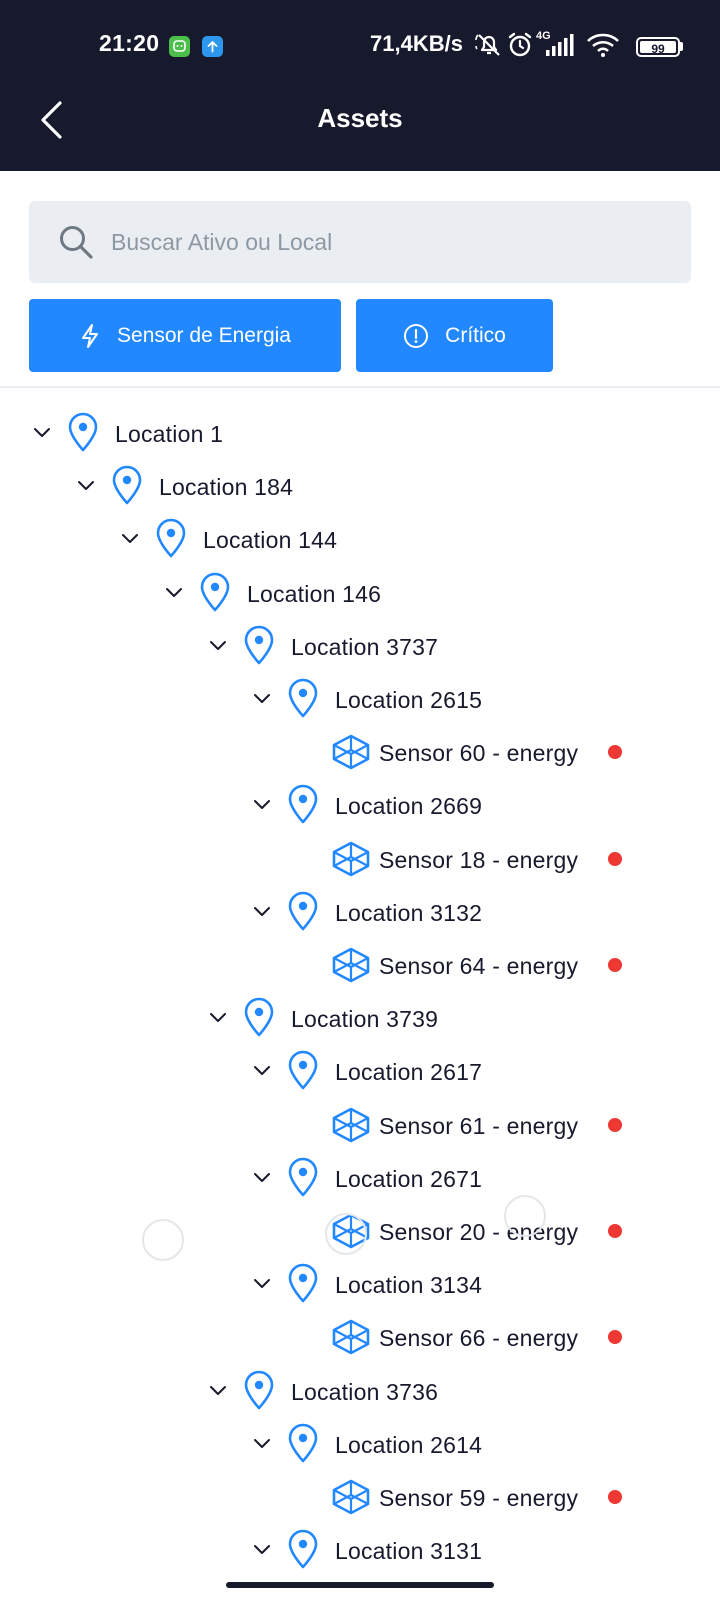 The height and width of the screenshot is (1600, 720). What do you see at coordinates (391, 242) in the screenshot?
I see `search-input` at bounding box center [391, 242].